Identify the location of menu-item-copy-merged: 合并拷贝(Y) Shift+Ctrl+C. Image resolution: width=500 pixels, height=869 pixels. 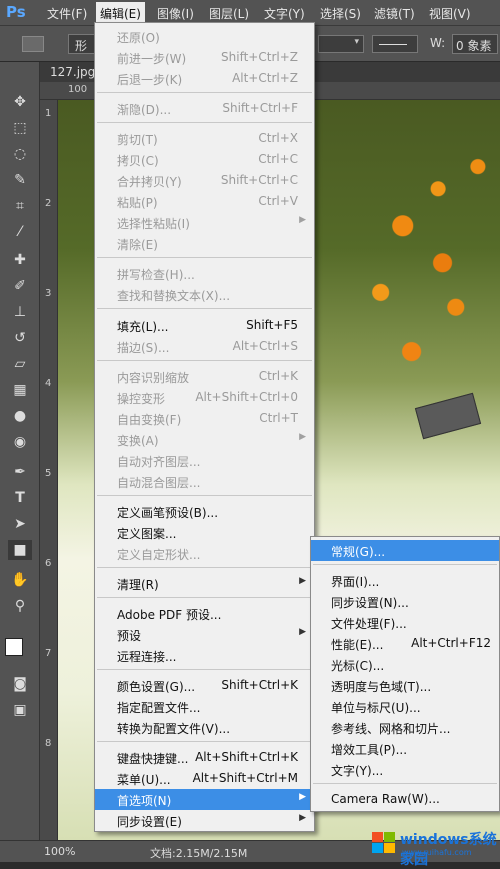
(204, 180).